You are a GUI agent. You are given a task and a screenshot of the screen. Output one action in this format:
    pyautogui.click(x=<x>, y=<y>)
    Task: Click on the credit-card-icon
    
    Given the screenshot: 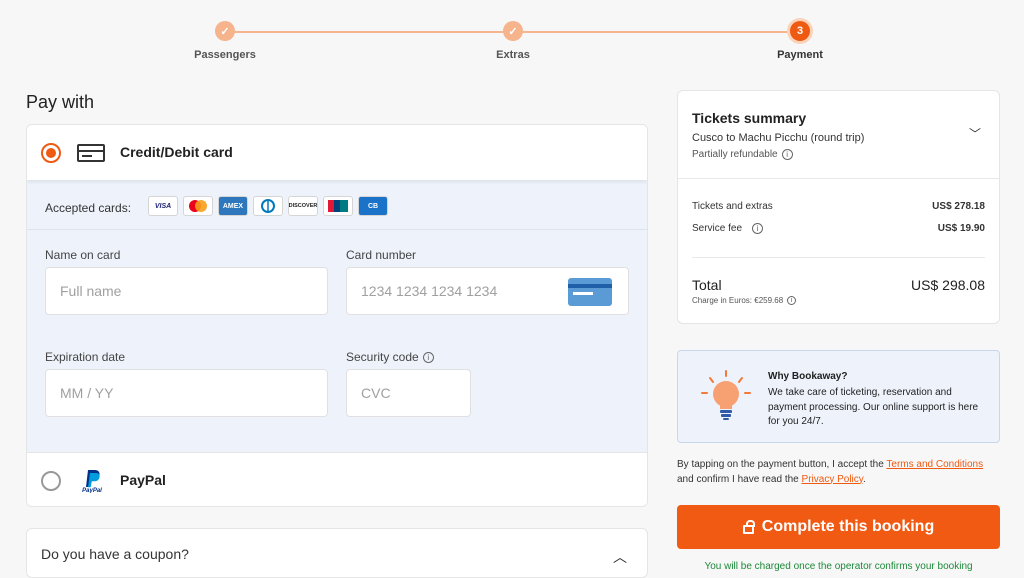 What is the action you would take?
    pyautogui.click(x=91, y=153)
    